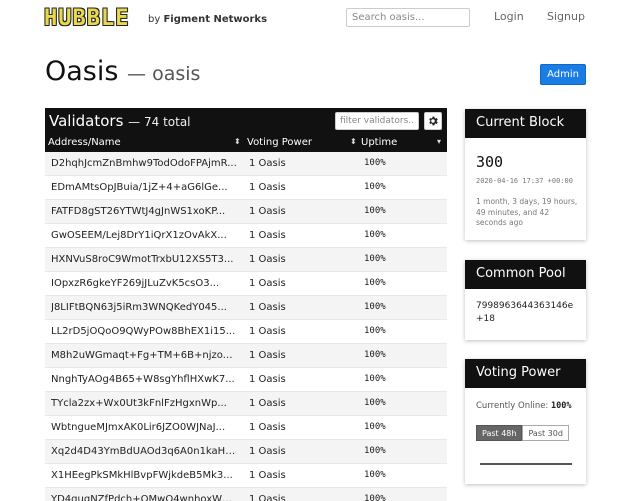 Image resolution: width=630 pixels, height=501 pixels. Describe the element at coordinates (509, 16) in the screenshot. I see `login-link: Login` at that location.